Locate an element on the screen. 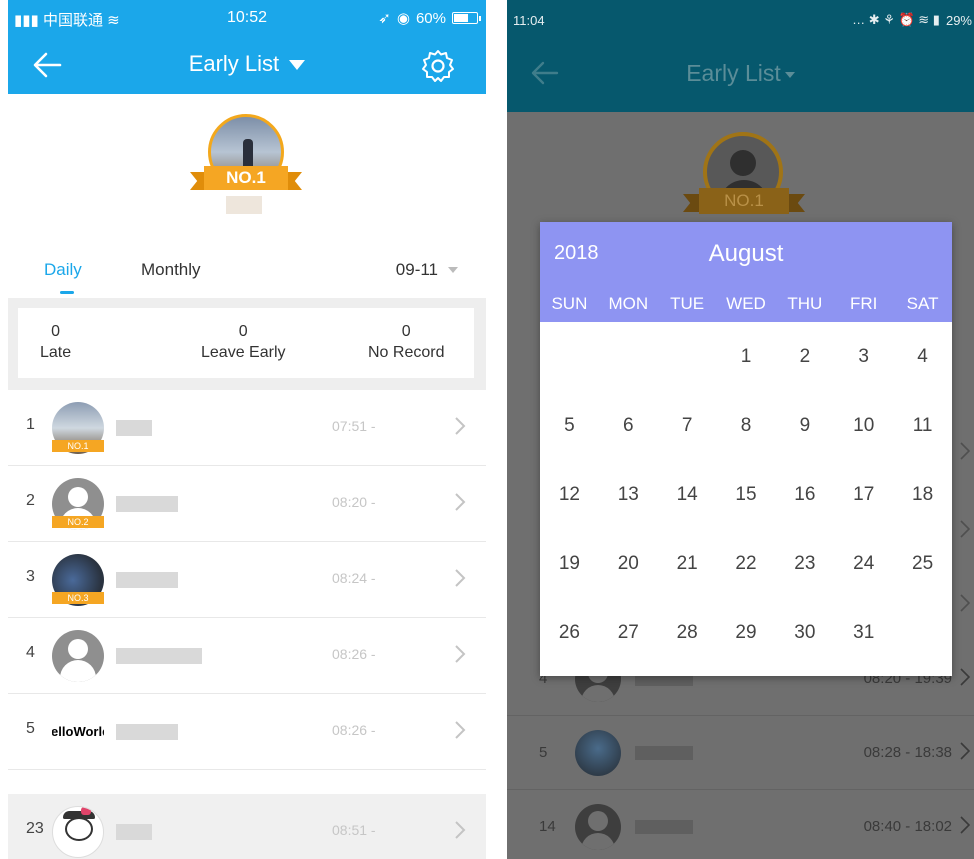 Image resolution: width=974 pixels, height=859 pixels. weekday-label: SAT is located at coordinates (922, 303).